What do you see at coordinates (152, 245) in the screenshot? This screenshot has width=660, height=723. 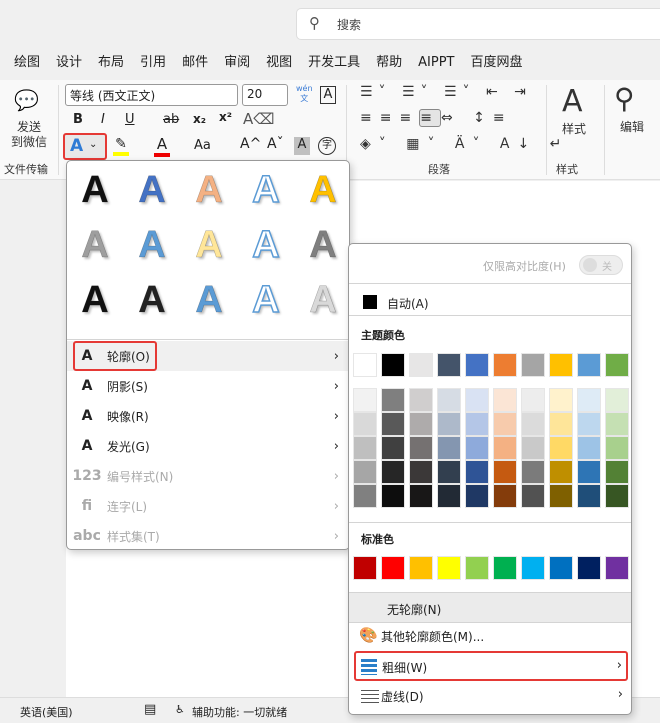 I see `text-effect-style-7: A` at bounding box center [152, 245].